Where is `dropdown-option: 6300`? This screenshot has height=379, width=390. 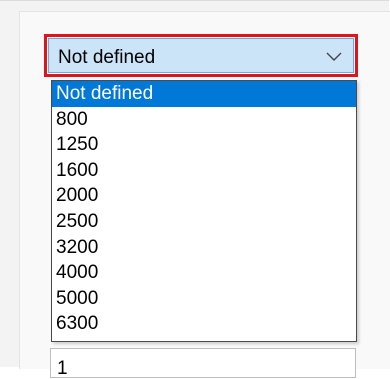
dropdown-option: 6300 is located at coordinates (204, 324).